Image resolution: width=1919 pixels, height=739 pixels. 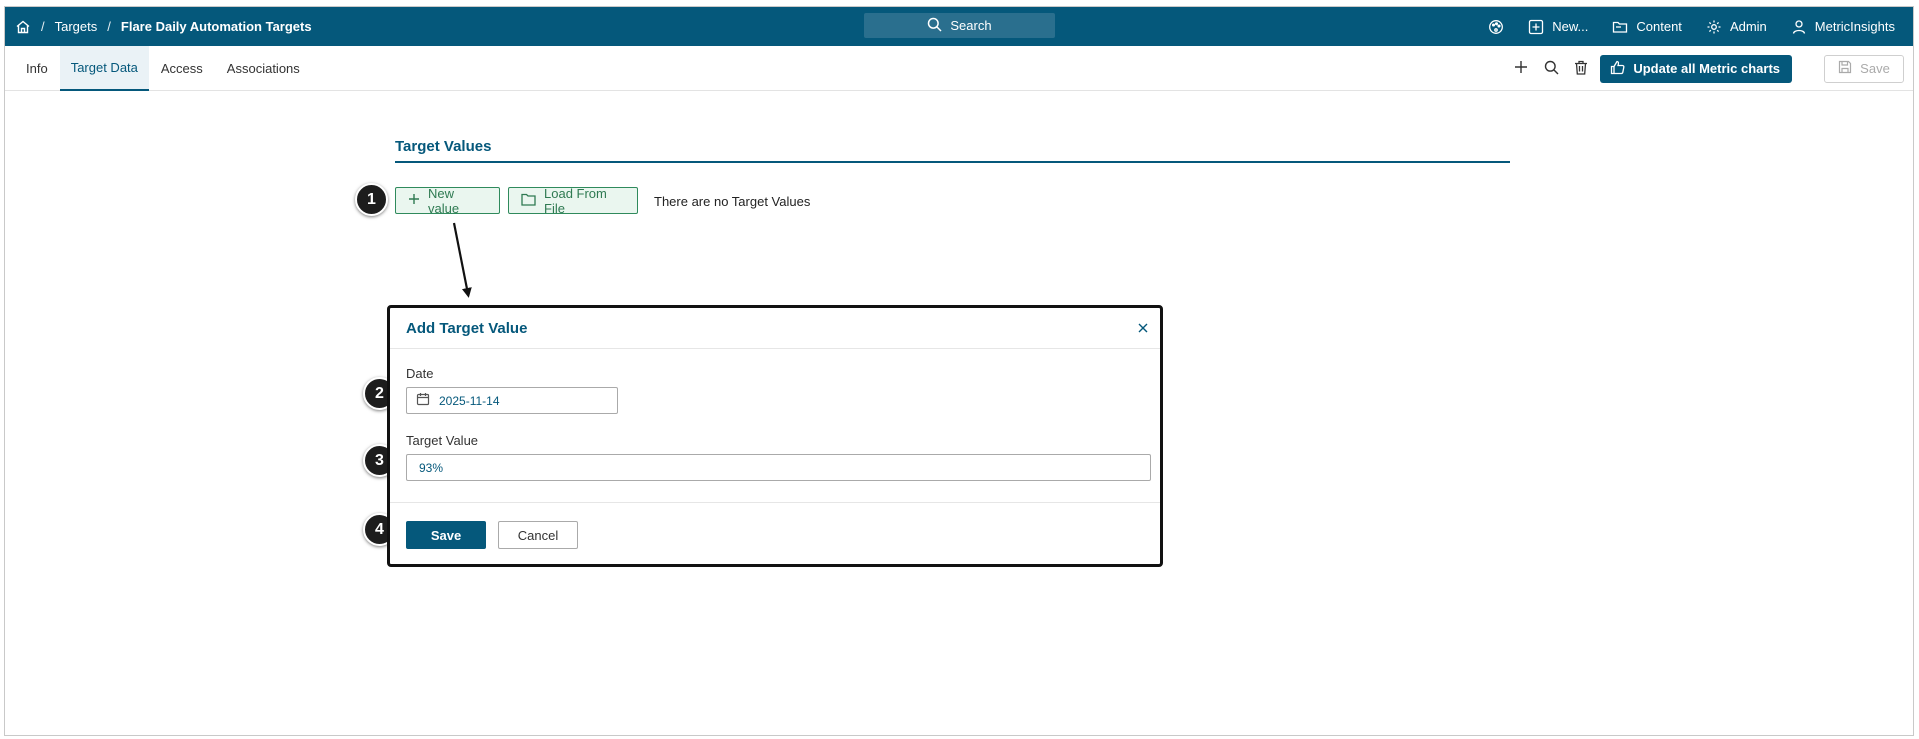 I want to click on calendar-icon, so click(x=423, y=400).